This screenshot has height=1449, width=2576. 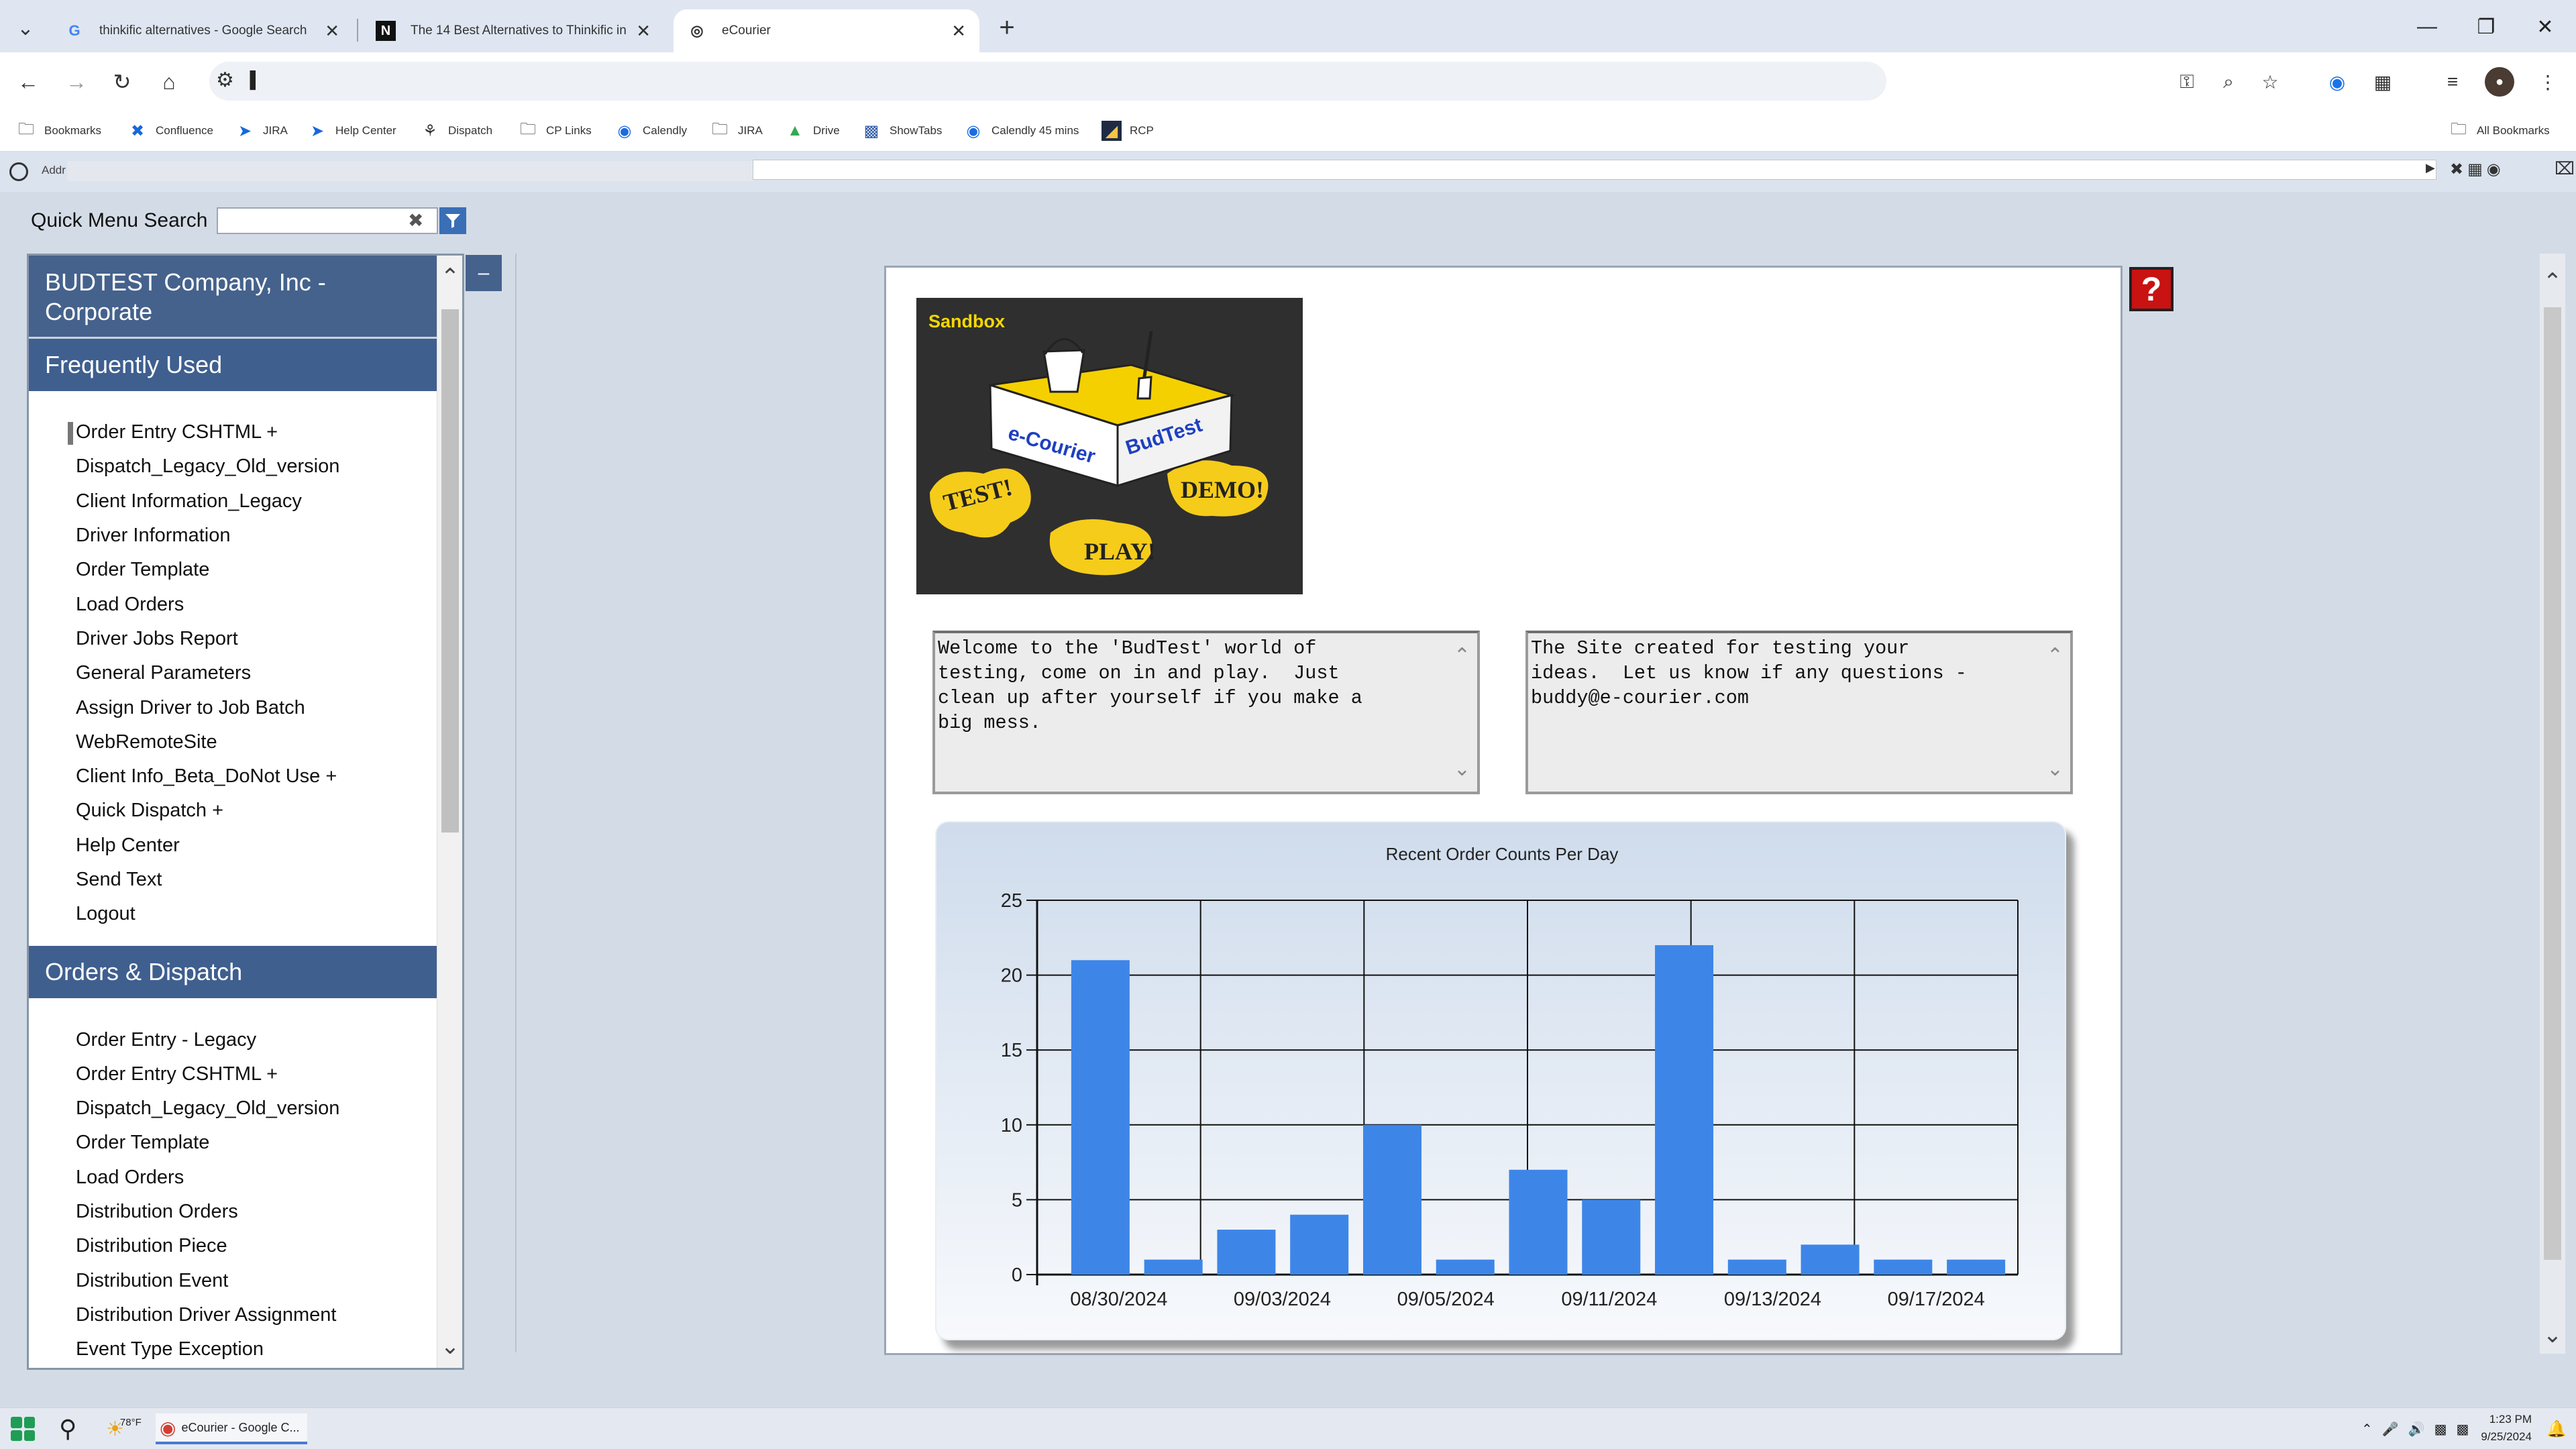 I want to click on sidebar-menu-item: Logout, so click(x=233, y=914).